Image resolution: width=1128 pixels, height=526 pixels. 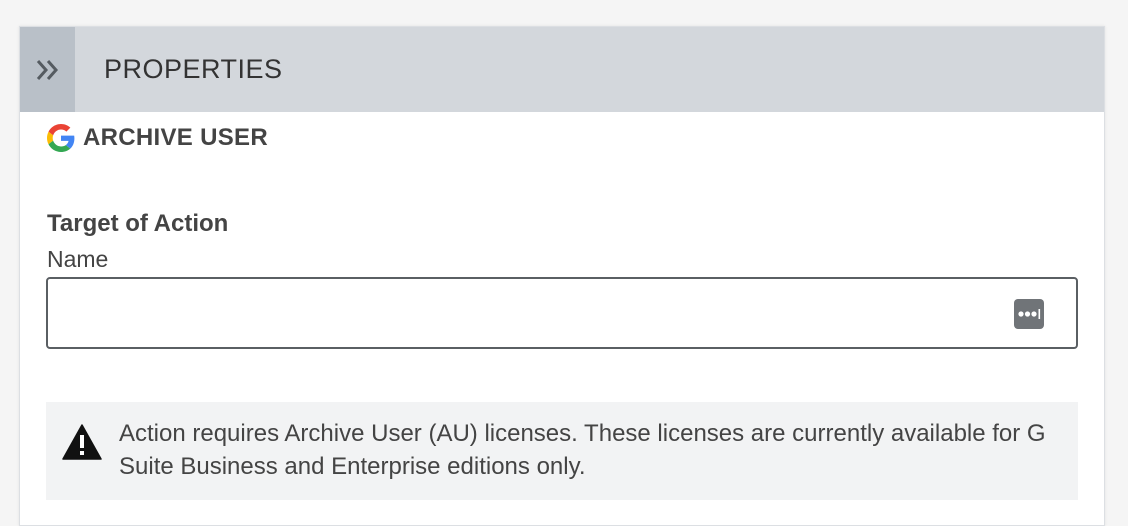 What do you see at coordinates (193, 69) in the screenshot?
I see `panel-title: PROPERTIES` at bounding box center [193, 69].